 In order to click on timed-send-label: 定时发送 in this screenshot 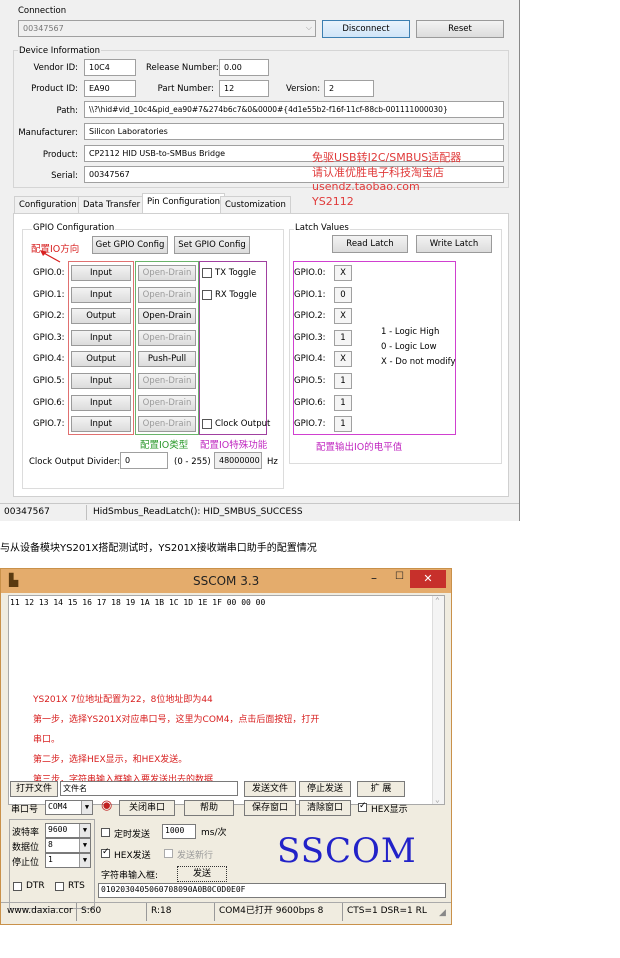, I will do `click(132, 835)`.